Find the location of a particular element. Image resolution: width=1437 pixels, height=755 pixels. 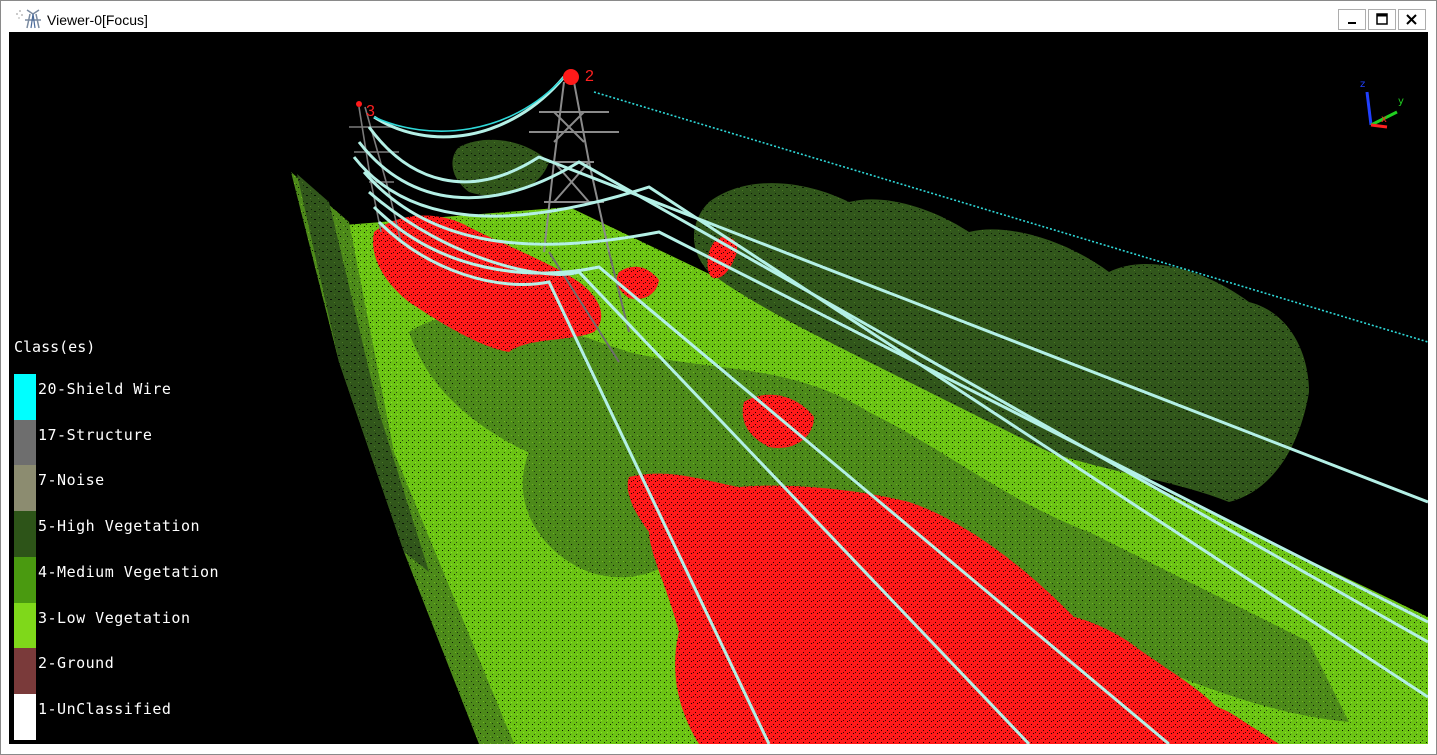

legend-item: 7-Noise is located at coordinates (154, 488).